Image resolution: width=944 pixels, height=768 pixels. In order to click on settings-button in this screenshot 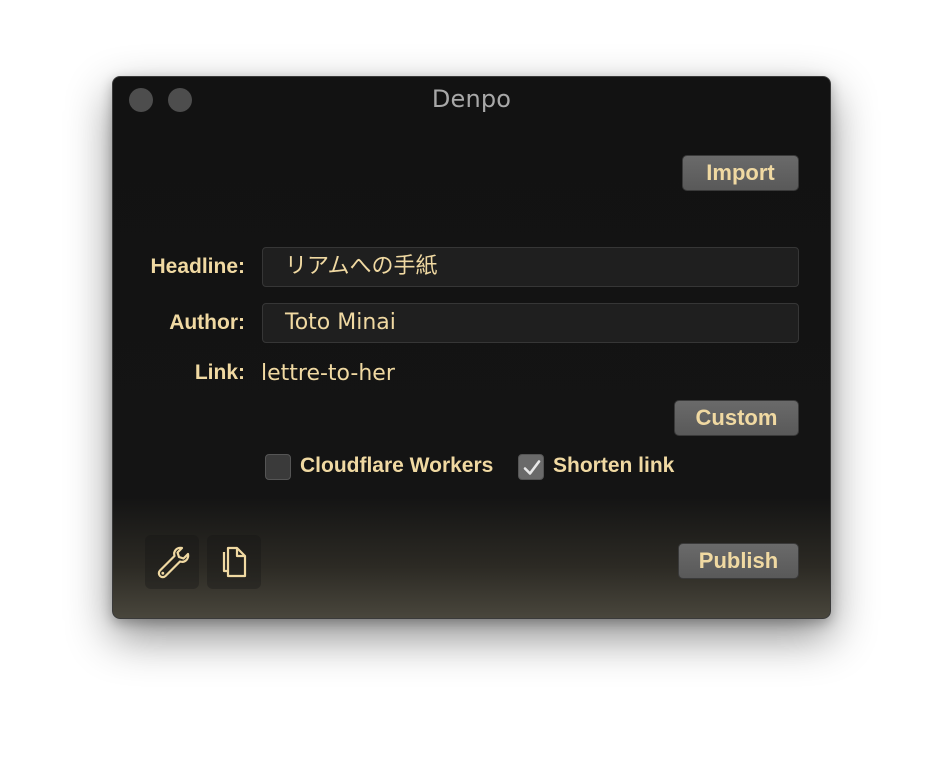, I will do `click(172, 562)`.